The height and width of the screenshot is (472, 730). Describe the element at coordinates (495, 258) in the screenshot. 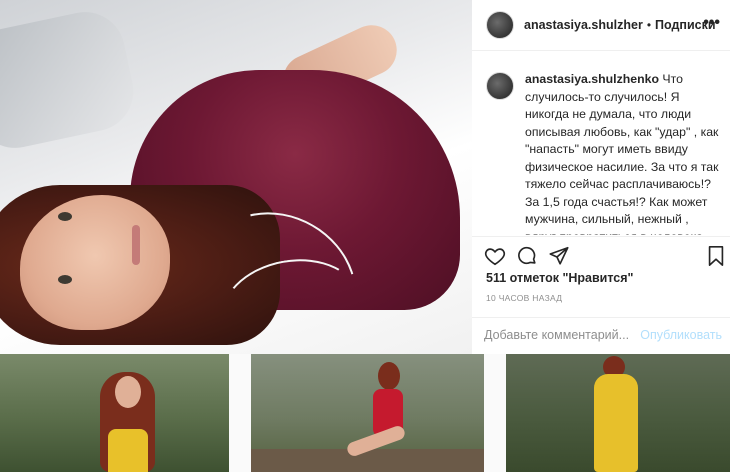

I see `heart-icon` at that location.